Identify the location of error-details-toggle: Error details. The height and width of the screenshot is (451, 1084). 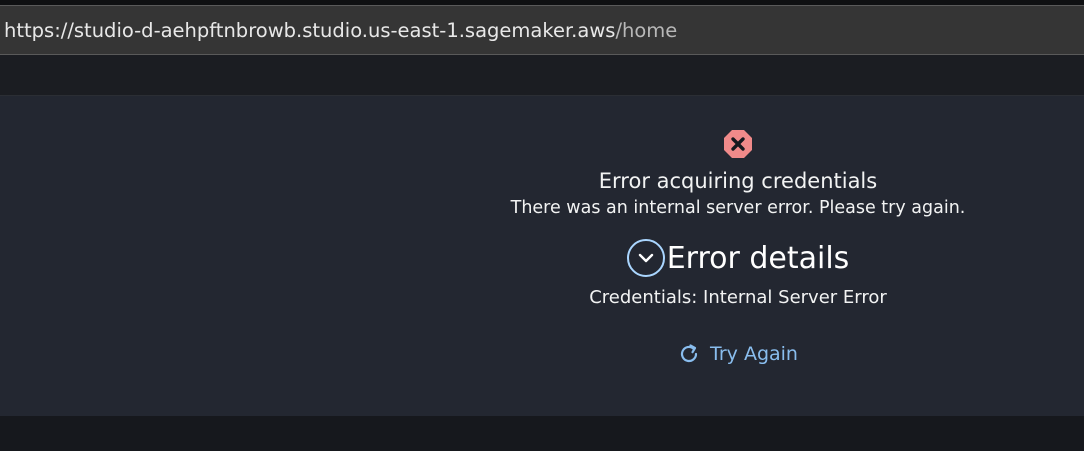
(738, 258).